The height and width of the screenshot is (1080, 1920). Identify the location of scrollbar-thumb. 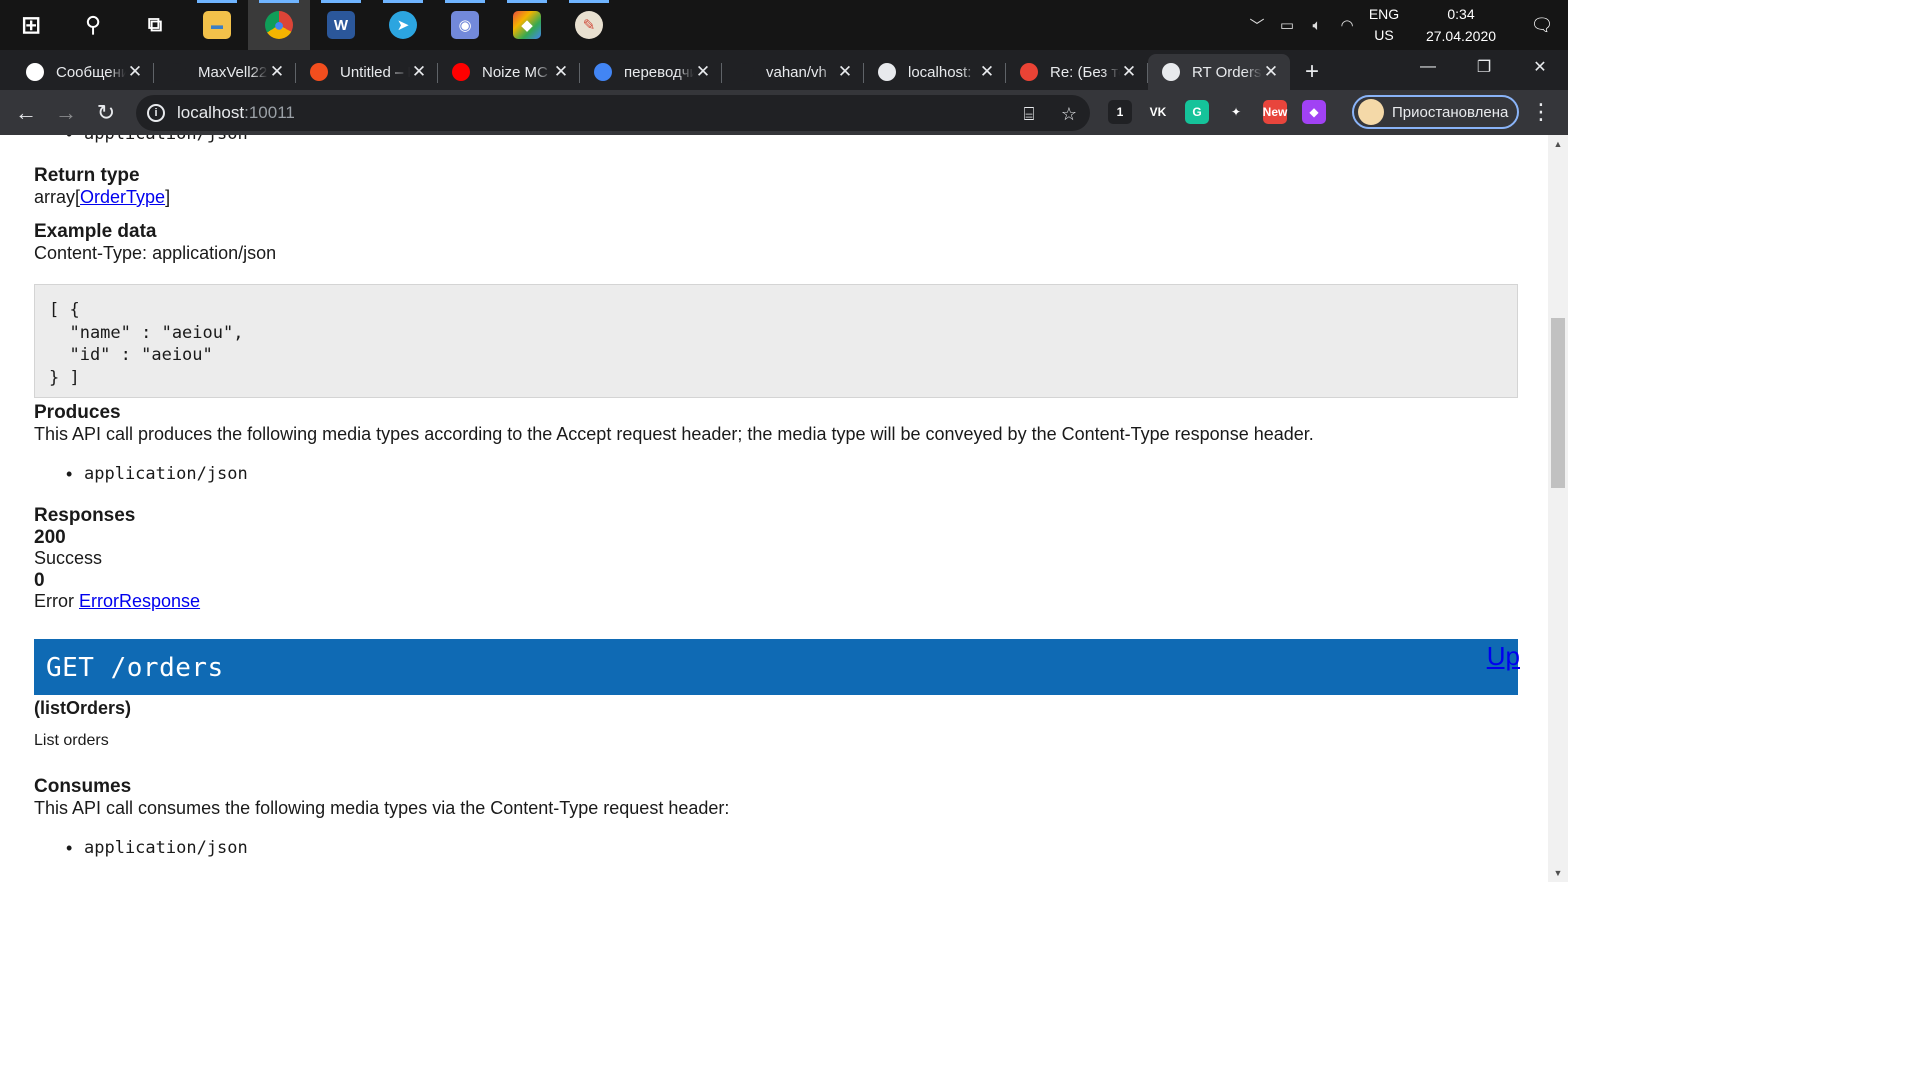
(1558, 403).